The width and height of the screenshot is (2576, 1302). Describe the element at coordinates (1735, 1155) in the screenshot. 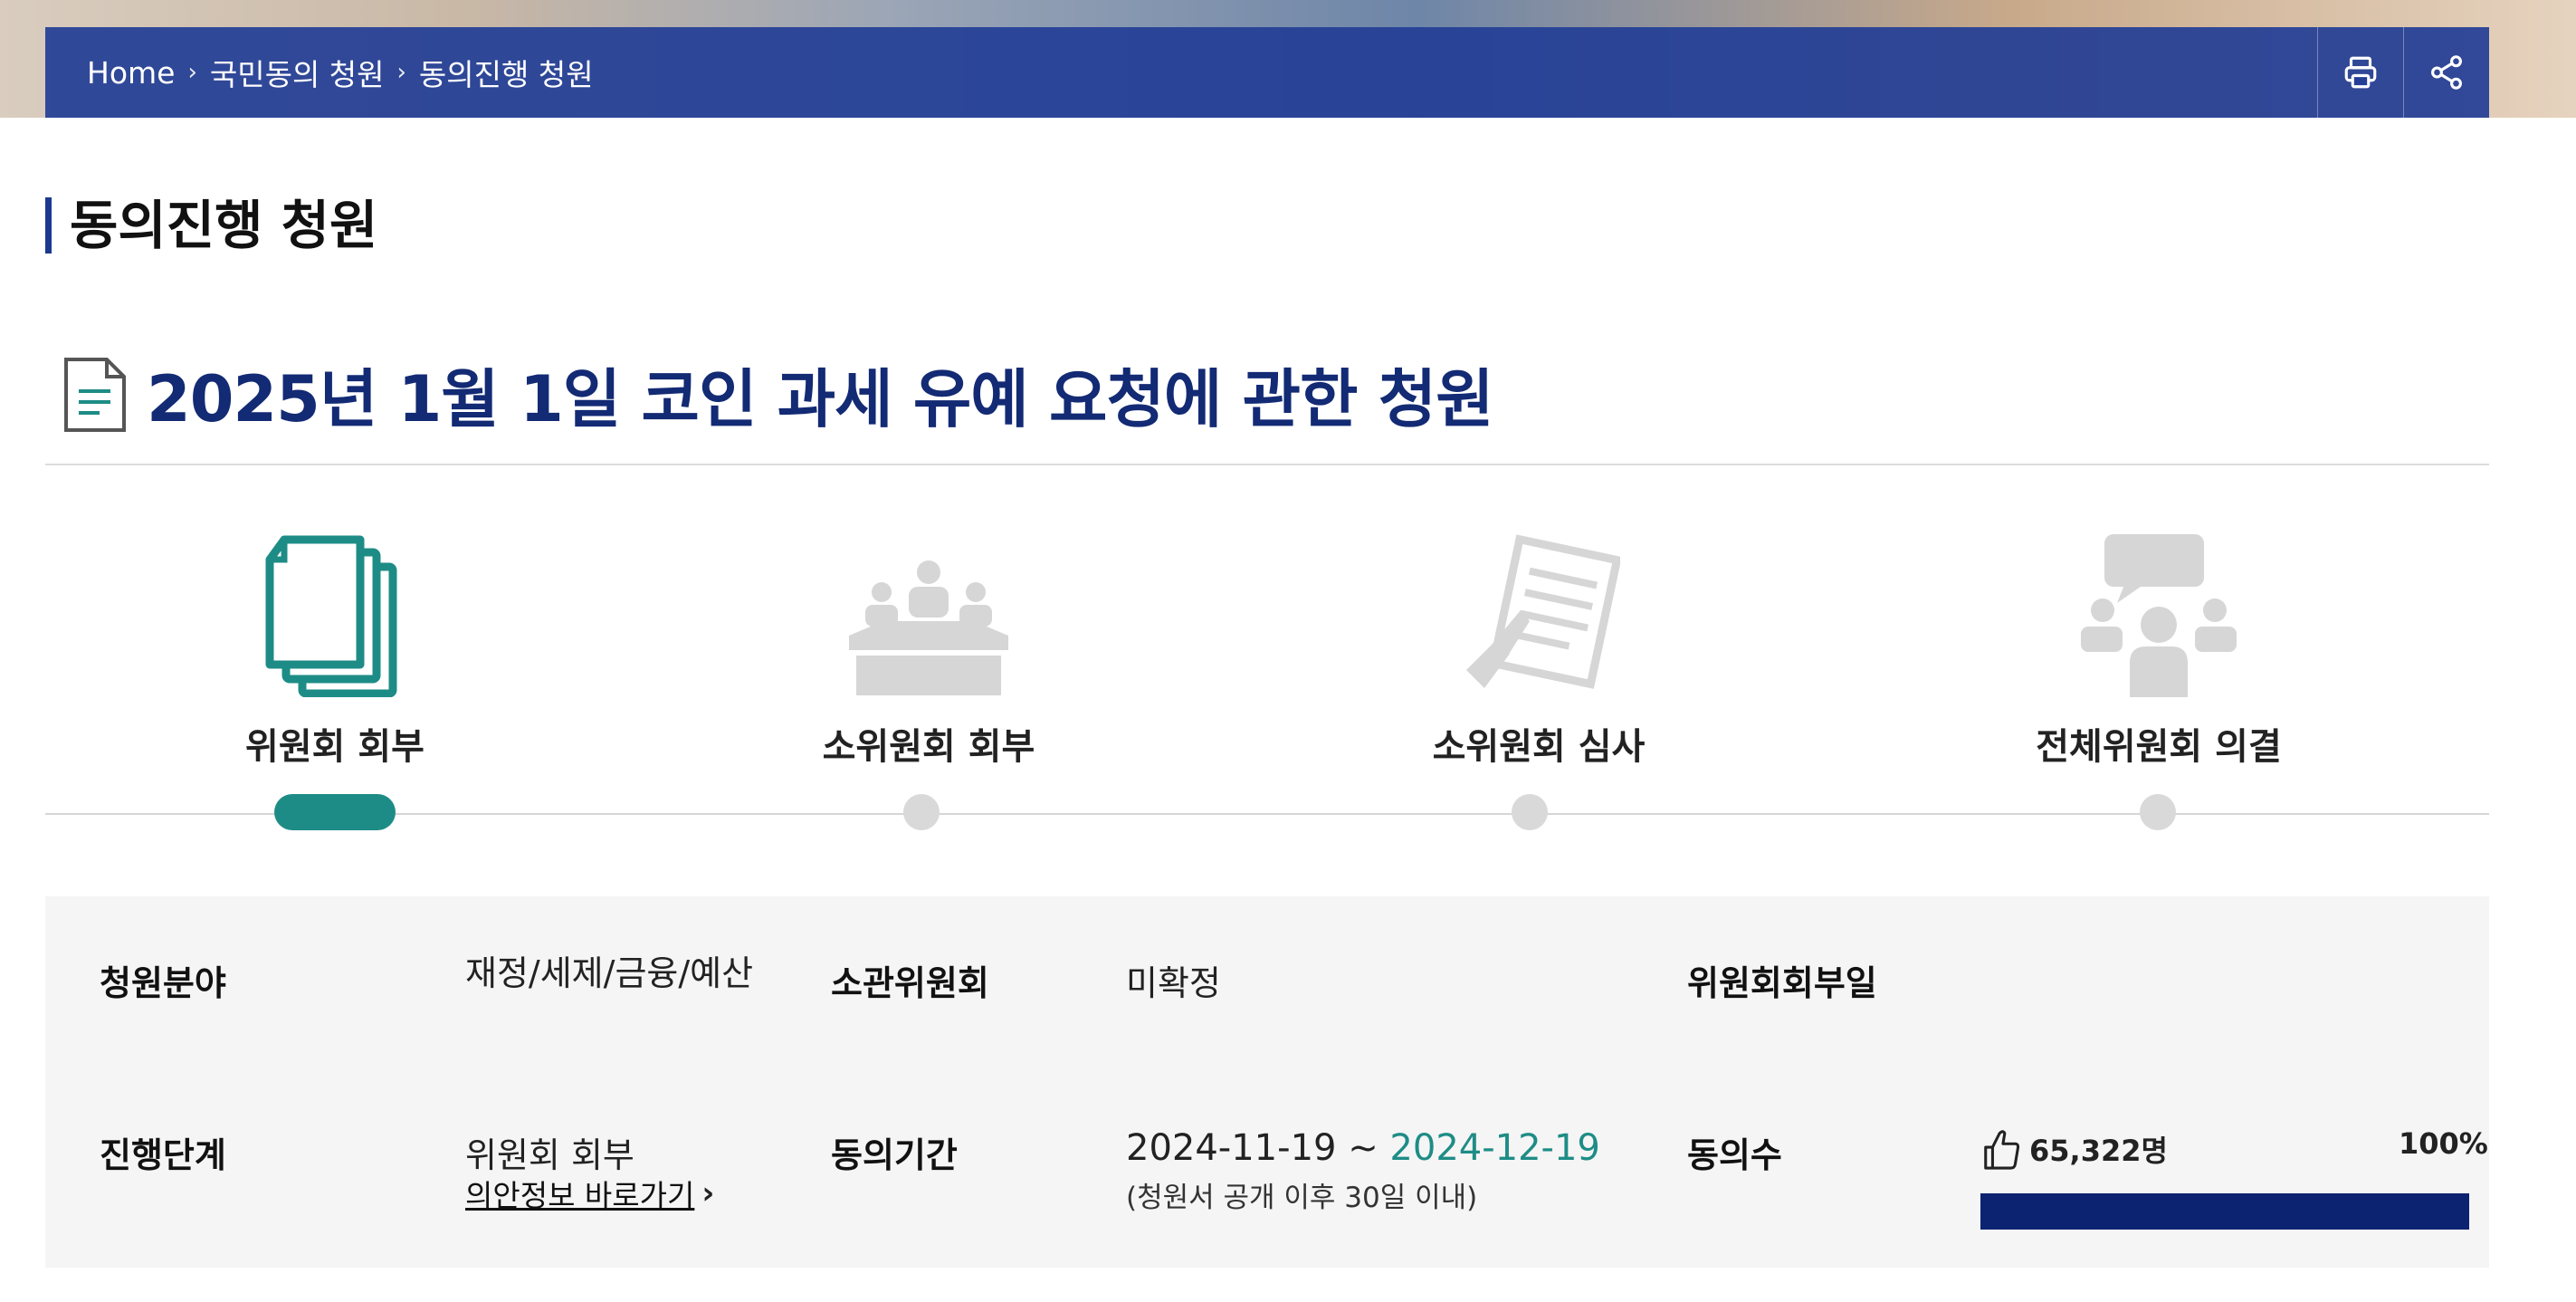

I see `agree-count-label: 동의수` at that location.